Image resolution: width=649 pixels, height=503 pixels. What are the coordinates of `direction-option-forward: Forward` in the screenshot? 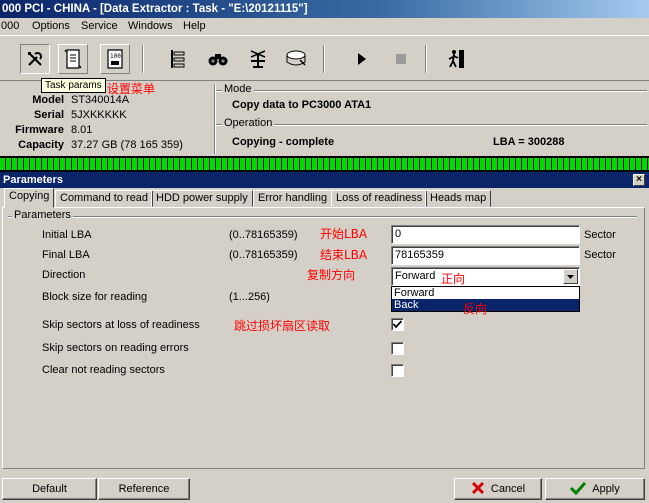 It's located at (485, 293).